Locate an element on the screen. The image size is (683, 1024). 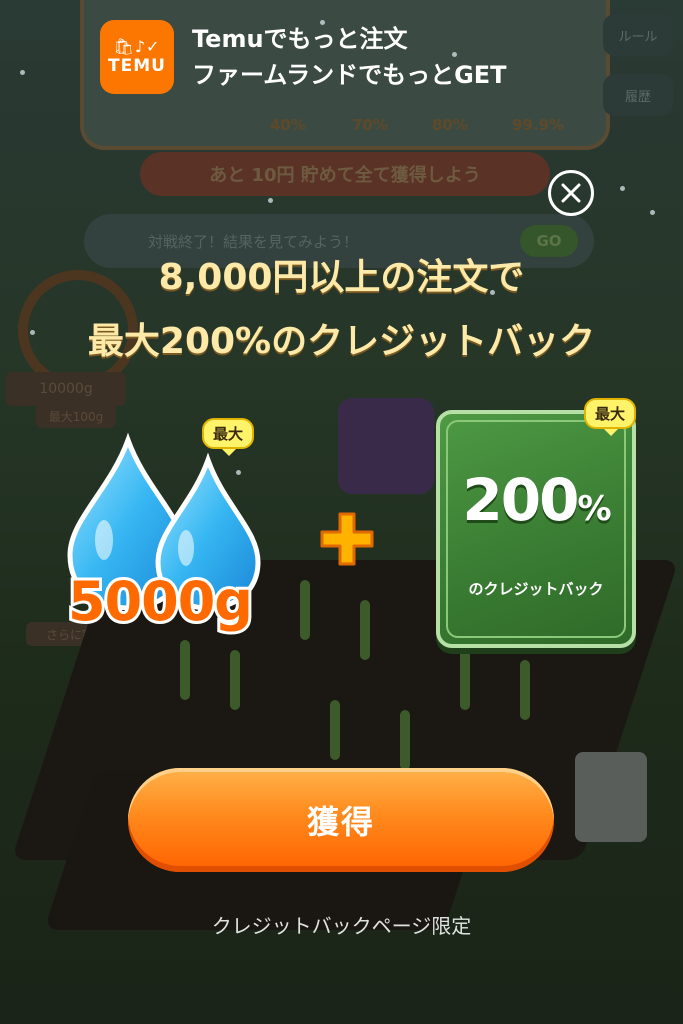
percent-mark: 80% is located at coordinates (450, 125).